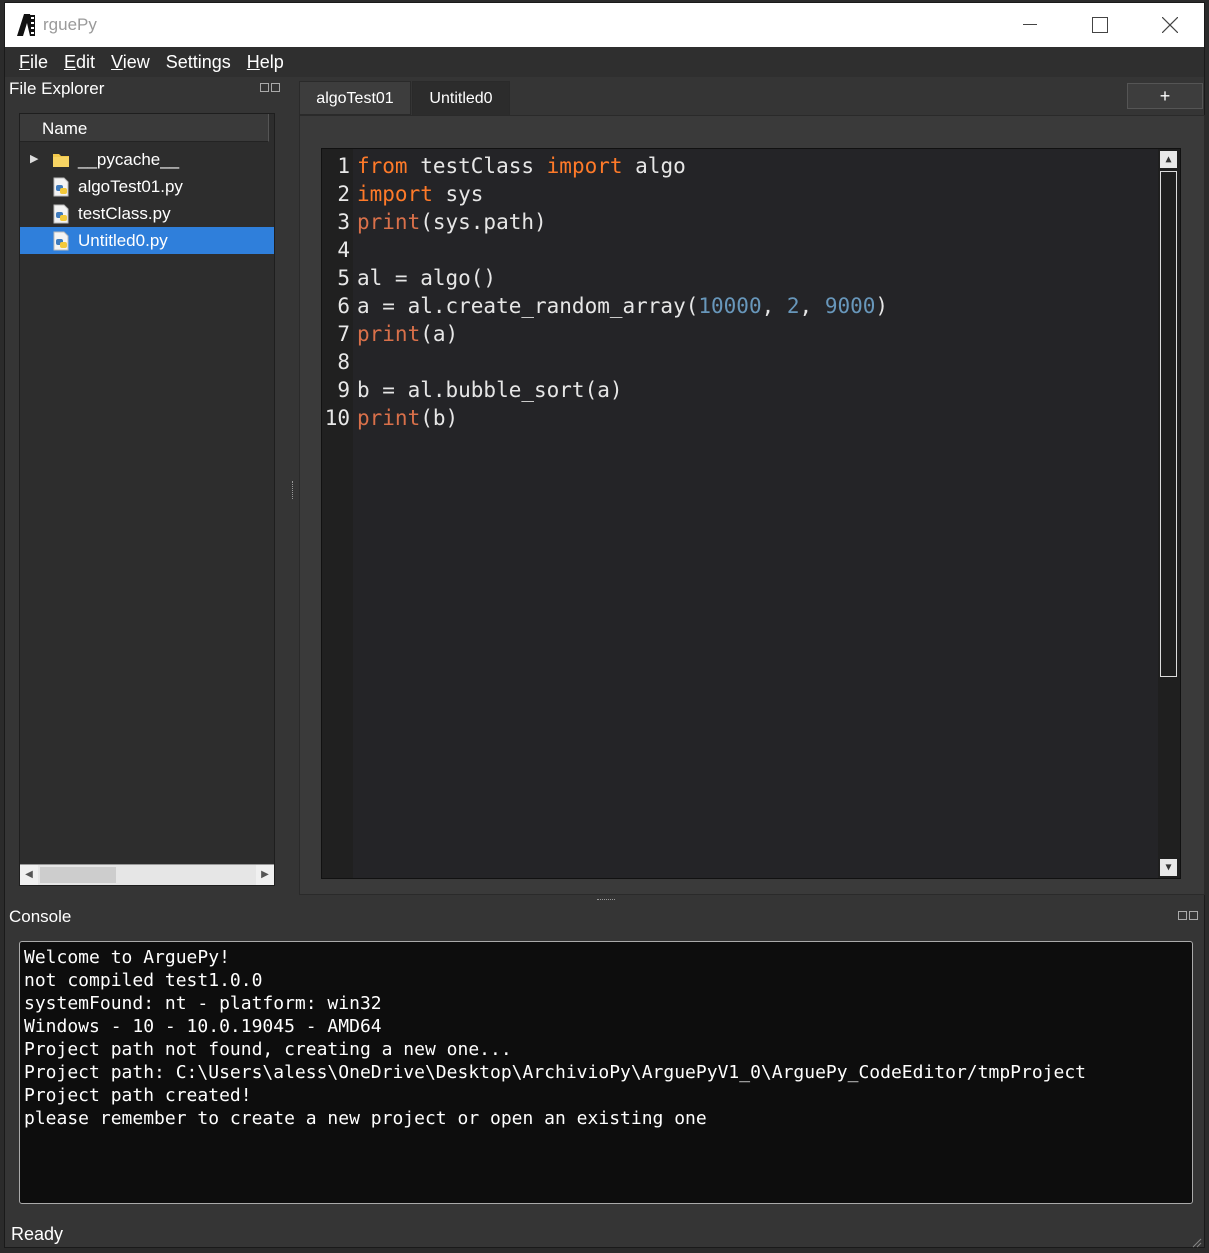 Image resolution: width=1209 pixels, height=1253 pixels. Describe the element at coordinates (606, 901) in the screenshot. I see `horizontal-splitter-handle` at that location.